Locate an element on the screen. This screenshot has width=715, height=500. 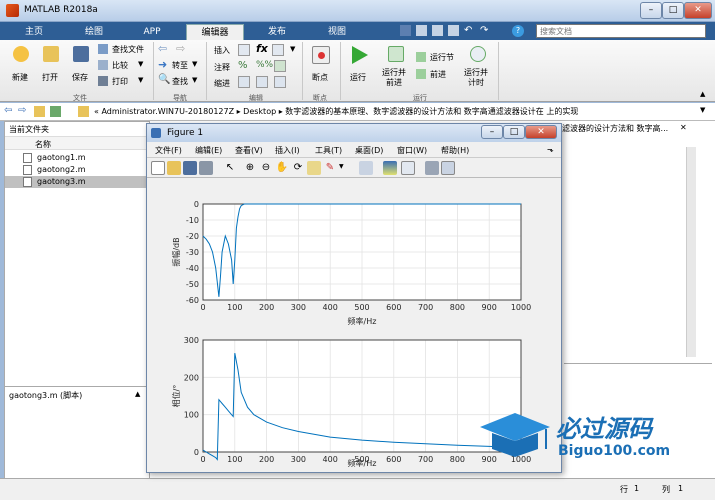
decrease-indent-icon is located at coordinates (280, 82).